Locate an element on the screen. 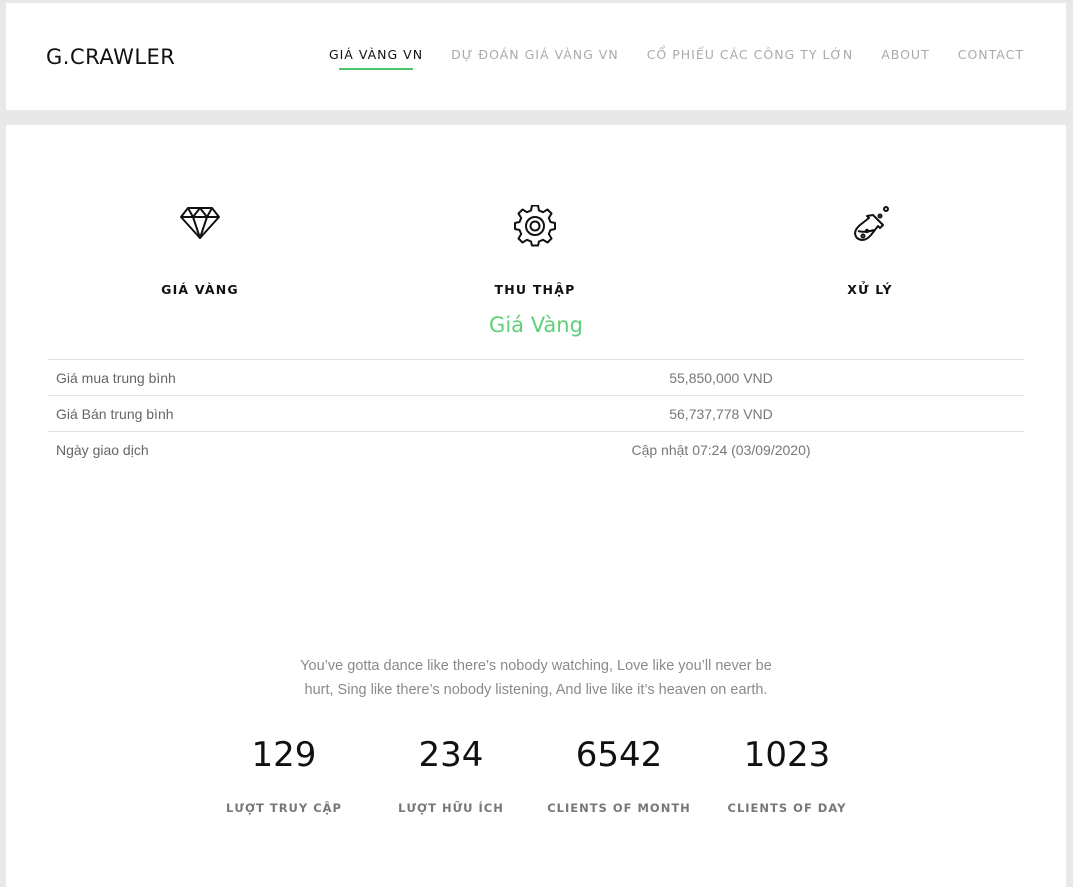 The image size is (1073, 887). stat-value: 129 is located at coordinates (284, 755).